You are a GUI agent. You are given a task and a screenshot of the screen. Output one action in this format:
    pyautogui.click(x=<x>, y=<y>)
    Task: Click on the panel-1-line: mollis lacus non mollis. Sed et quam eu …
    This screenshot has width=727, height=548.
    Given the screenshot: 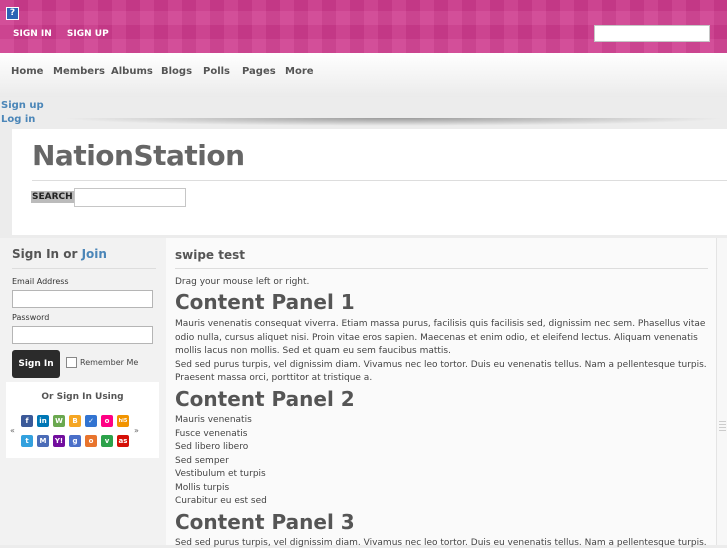 What is the action you would take?
    pyautogui.click(x=313, y=351)
    